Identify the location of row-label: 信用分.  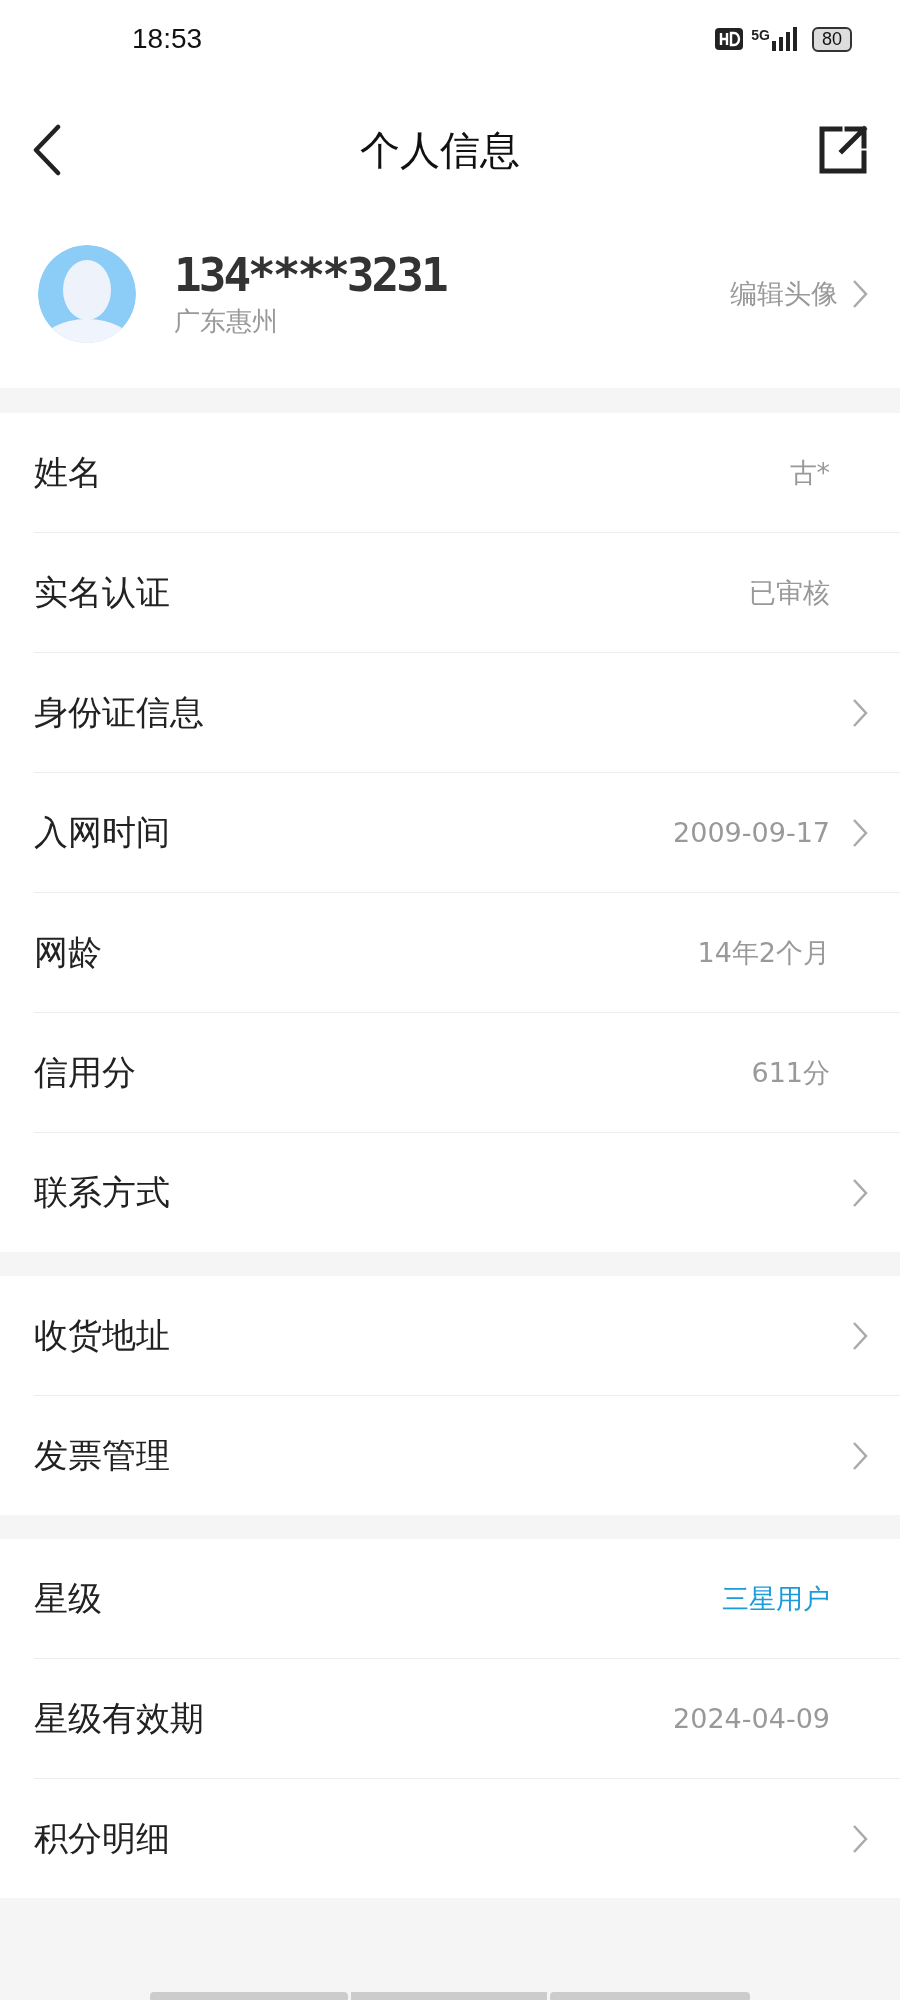
(85, 1072).